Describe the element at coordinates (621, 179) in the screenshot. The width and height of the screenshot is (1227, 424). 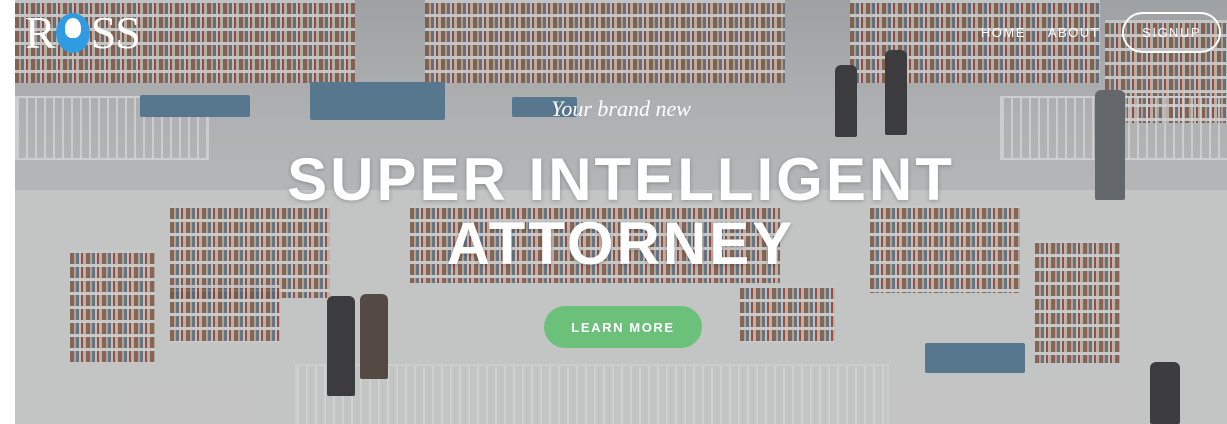
I see `headline-line-1: SUPER INTELLIGENT` at that location.